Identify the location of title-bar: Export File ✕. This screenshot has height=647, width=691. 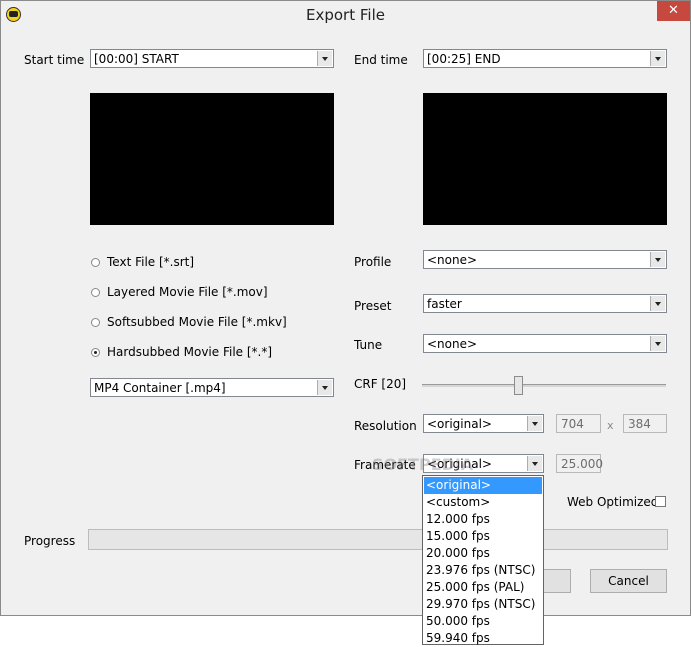
(345, 15).